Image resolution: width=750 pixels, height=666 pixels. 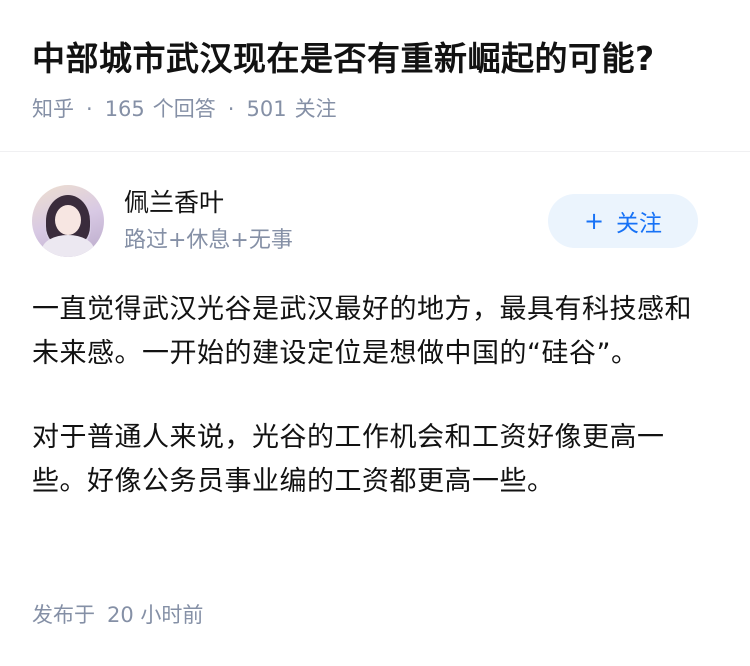 I want to click on answers-count: 165, so click(x=124, y=109).